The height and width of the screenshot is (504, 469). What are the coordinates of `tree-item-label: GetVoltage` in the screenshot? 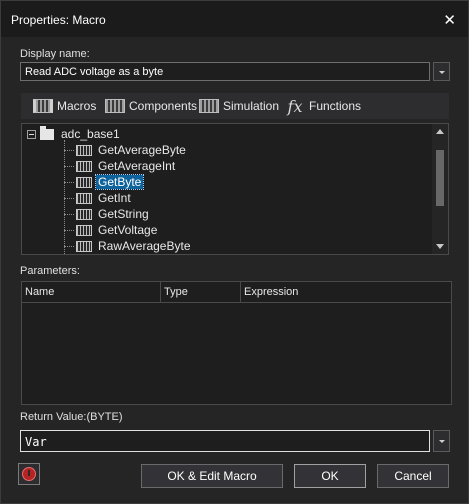 It's located at (128, 230).